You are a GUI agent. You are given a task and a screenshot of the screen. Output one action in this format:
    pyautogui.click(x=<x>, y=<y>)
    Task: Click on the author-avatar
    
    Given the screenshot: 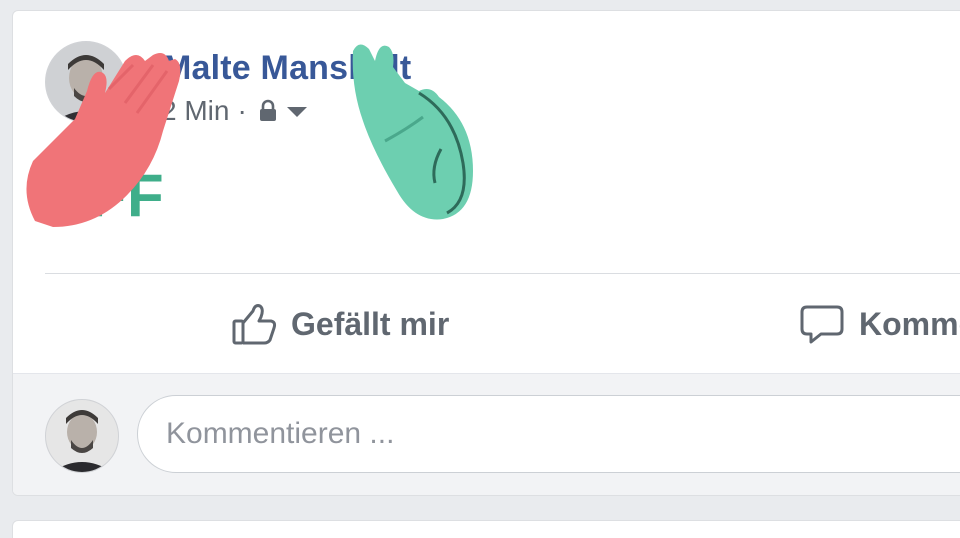 What is the action you would take?
    pyautogui.click(x=86, y=82)
    